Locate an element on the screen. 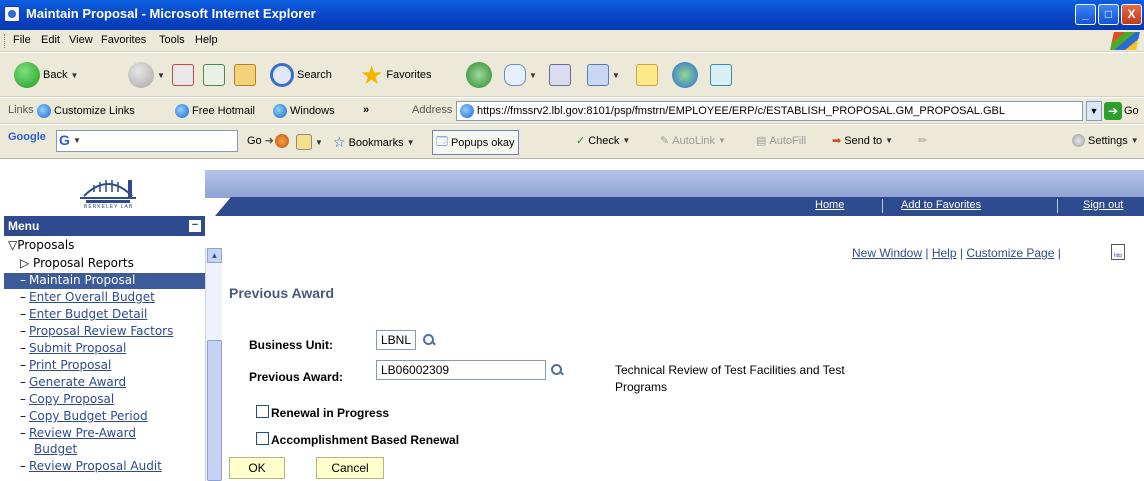 The width and height of the screenshot is (1144, 481). menu-item-review-pre-award: – Review Pre-Award is located at coordinates (78, 434).